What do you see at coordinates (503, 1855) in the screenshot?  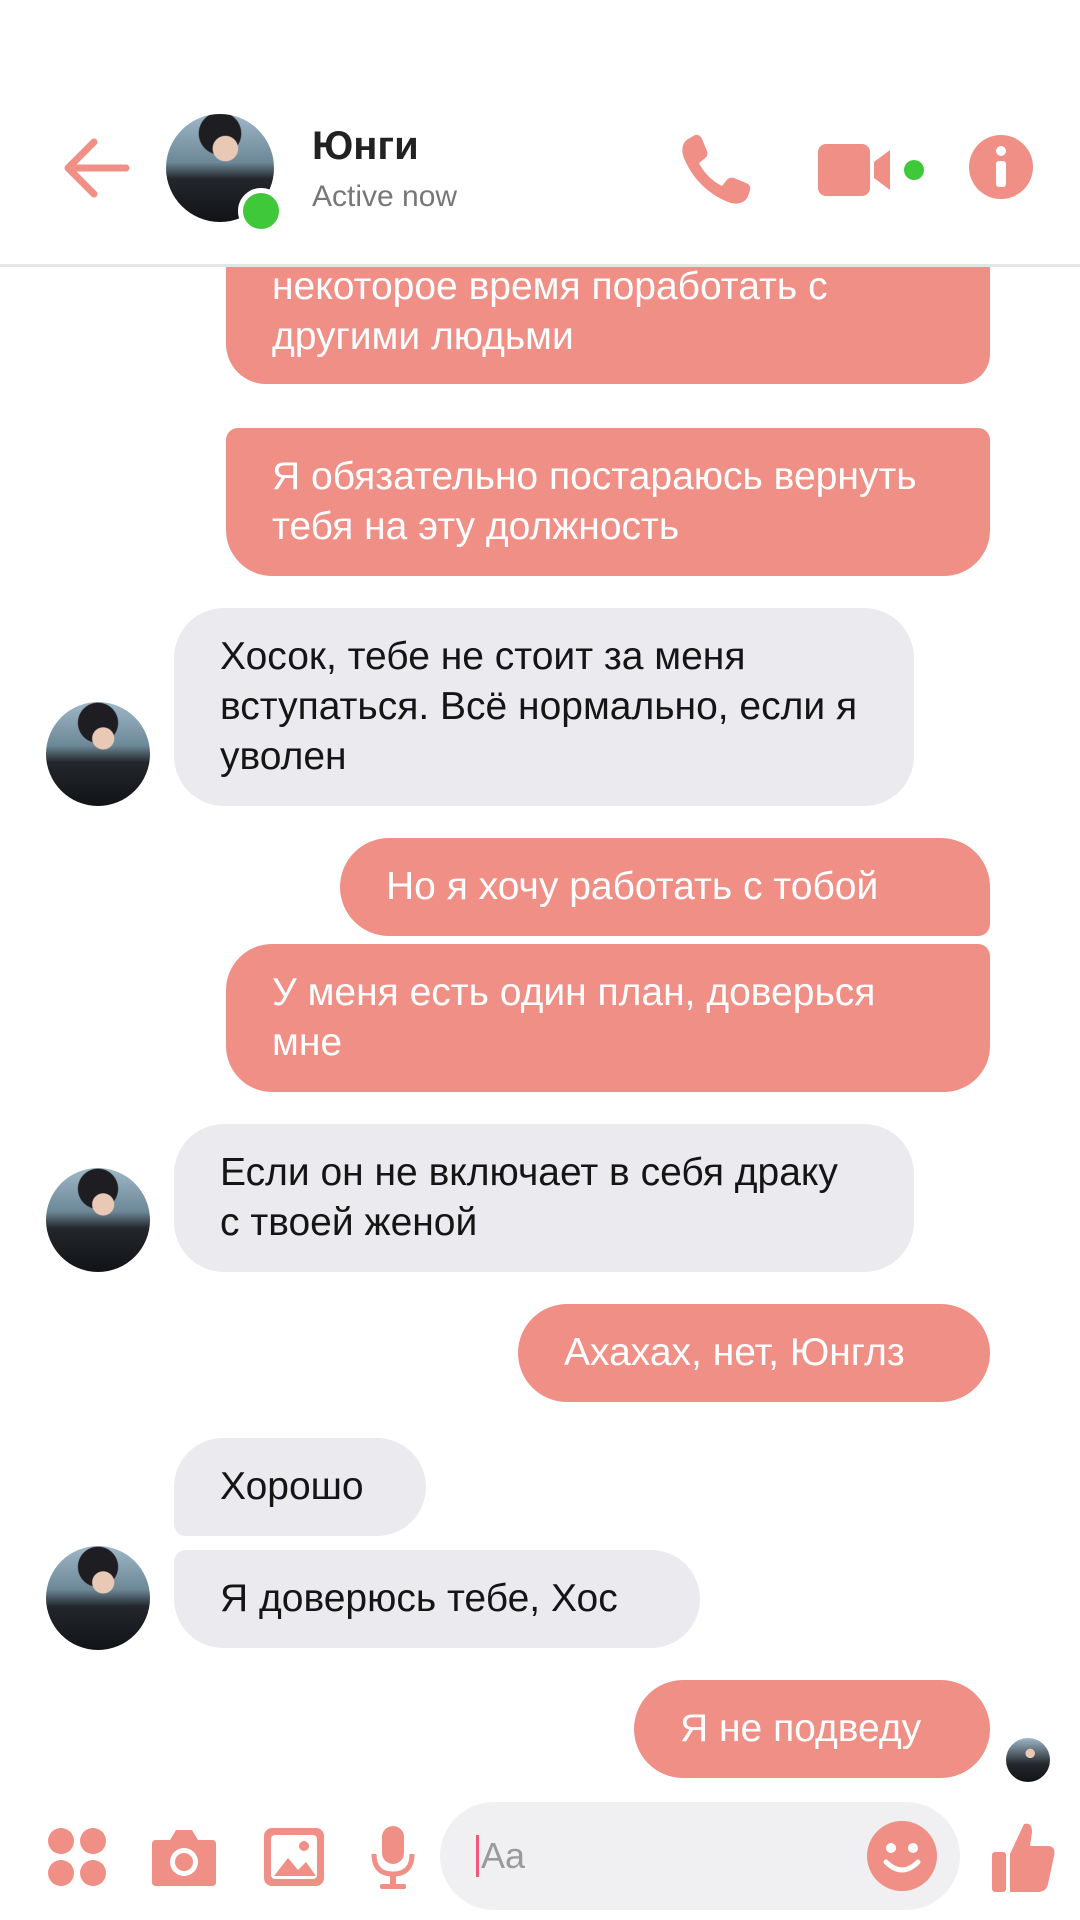 I see `message-input-placeholder: Aa` at bounding box center [503, 1855].